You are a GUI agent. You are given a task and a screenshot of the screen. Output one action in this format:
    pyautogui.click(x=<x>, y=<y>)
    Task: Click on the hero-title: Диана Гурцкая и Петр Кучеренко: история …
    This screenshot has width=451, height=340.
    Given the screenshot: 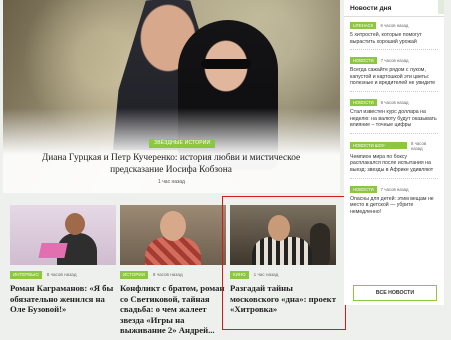 What is the action you would take?
    pyautogui.click(x=171, y=164)
    